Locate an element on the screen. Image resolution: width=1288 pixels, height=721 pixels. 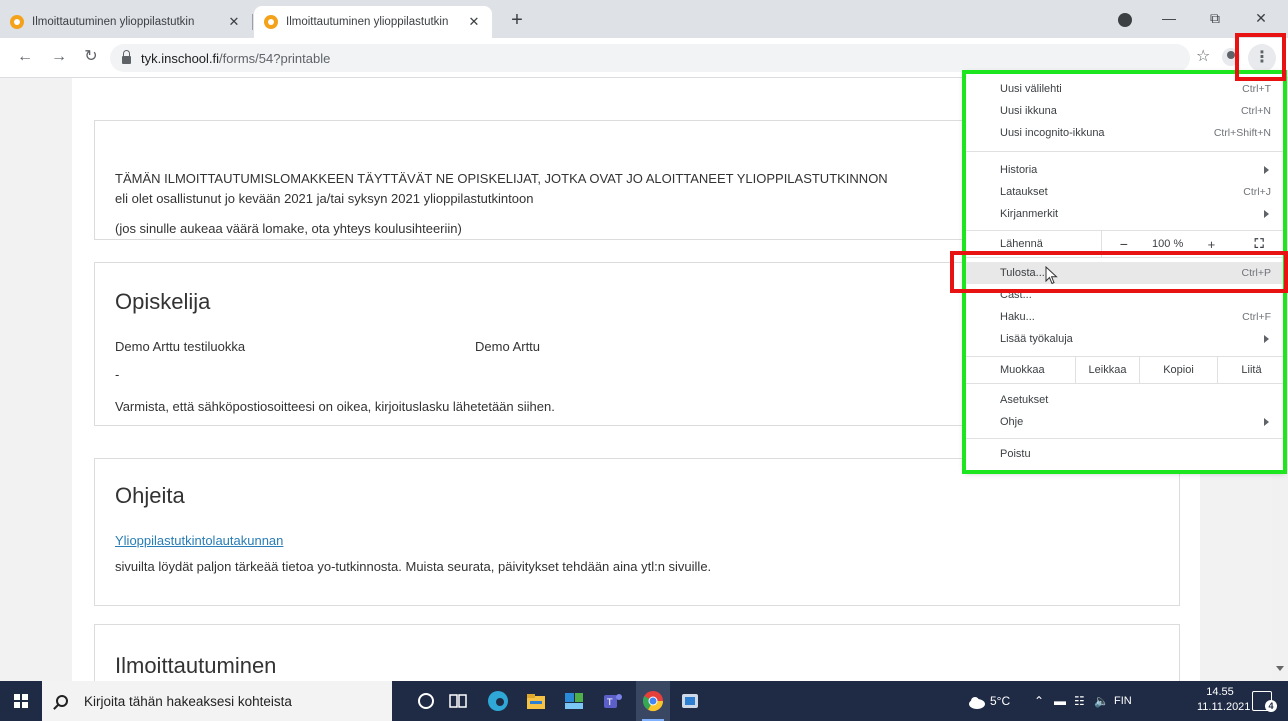
chrome-taskbar-button is located at coordinates (653, 701).